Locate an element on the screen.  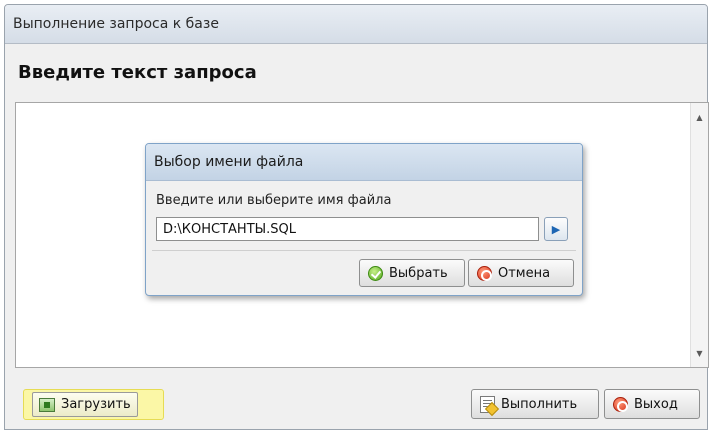
editor-scrollbar: ▲ ▼ is located at coordinates (699, 235).